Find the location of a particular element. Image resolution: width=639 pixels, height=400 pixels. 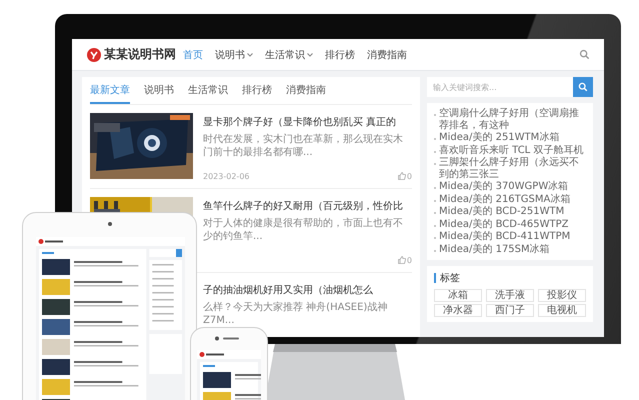

sidebar-link: Midea/美的 175SM冰箱 is located at coordinates (494, 249).